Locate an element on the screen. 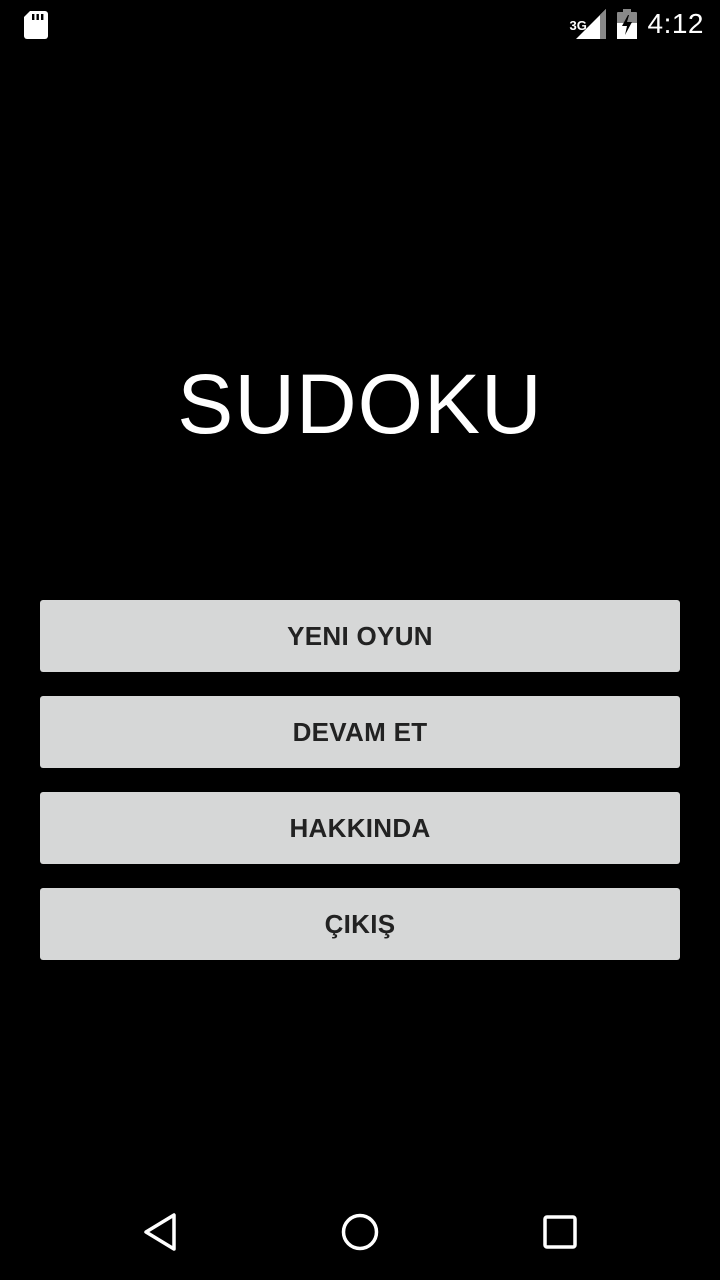  back-button is located at coordinates (160, 1232).